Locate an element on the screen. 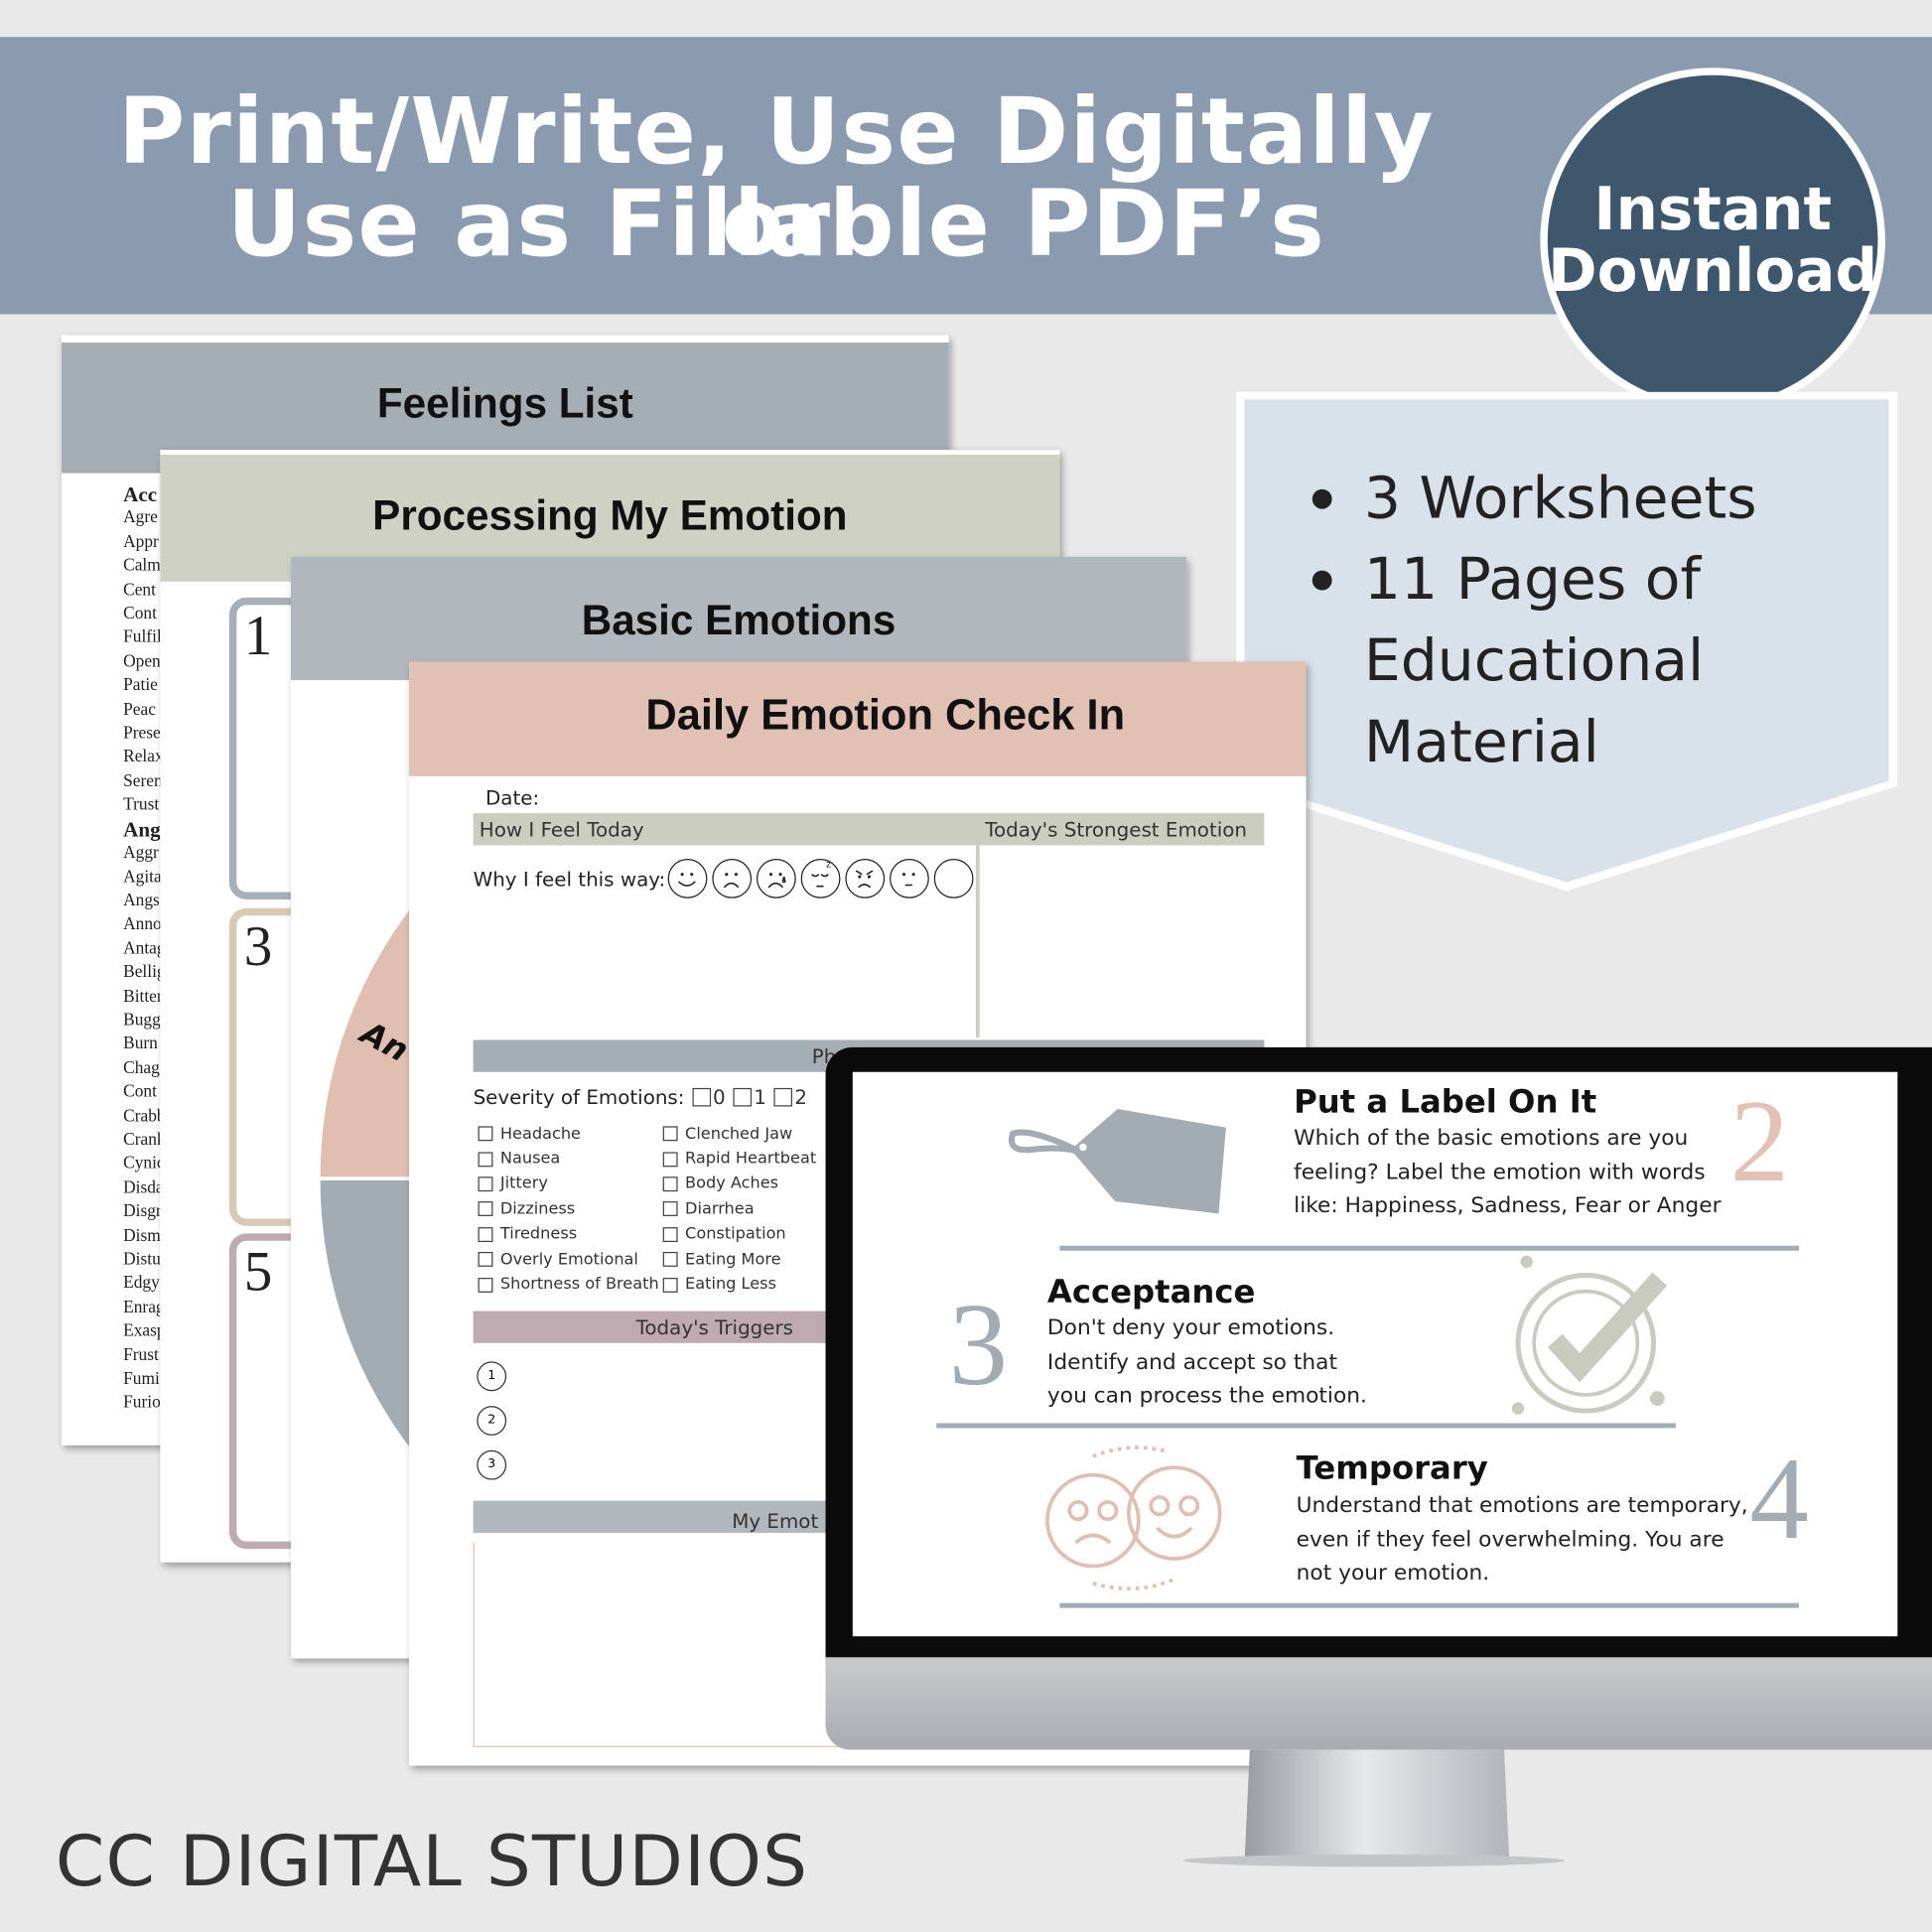 This screenshot has width=1932, height=1932. symptom-checkbox: Eating Less is located at coordinates (739, 1284).